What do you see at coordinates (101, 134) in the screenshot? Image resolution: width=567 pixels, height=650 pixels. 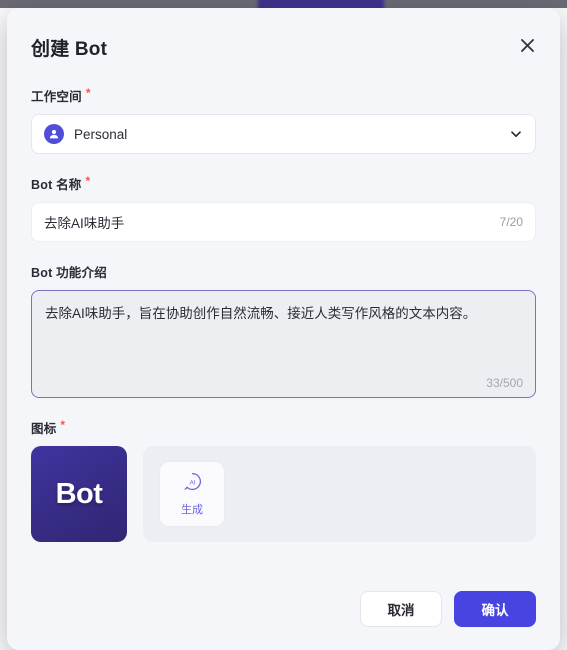 I see `workspace-selected-value: Personal` at bounding box center [101, 134].